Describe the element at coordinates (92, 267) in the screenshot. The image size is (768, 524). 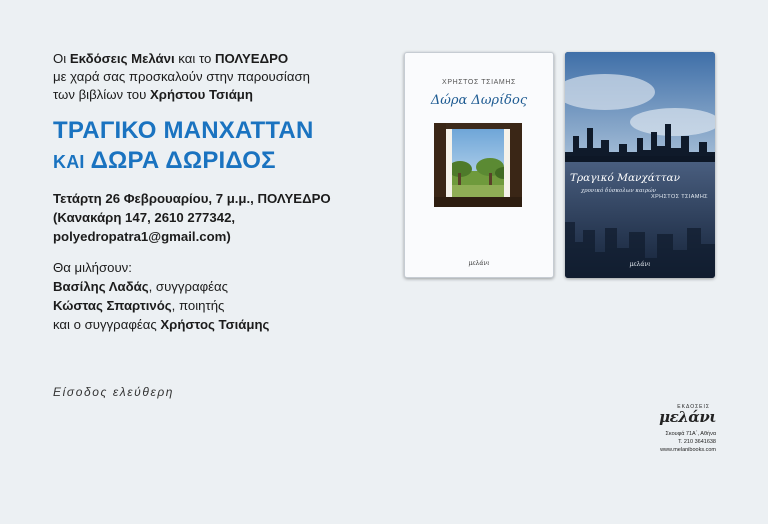
I see `speakers-heading: Θα μιλήσουν:` at that location.